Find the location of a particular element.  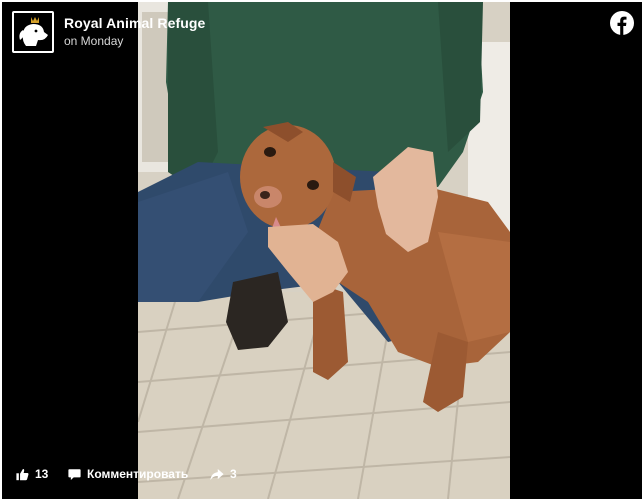

like-count: 13 is located at coordinates (42, 474).